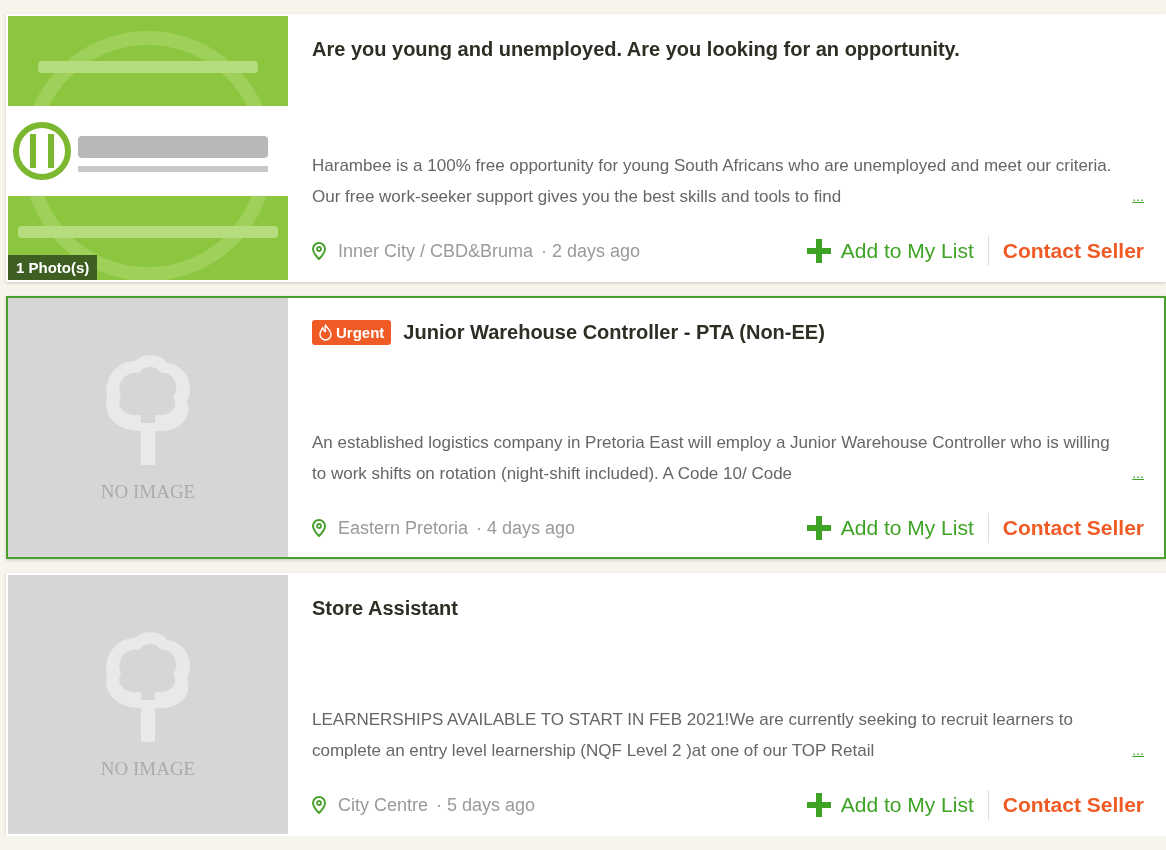 This screenshot has width=1166, height=850. What do you see at coordinates (383, 805) in the screenshot?
I see `location-text: City Centre` at bounding box center [383, 805].